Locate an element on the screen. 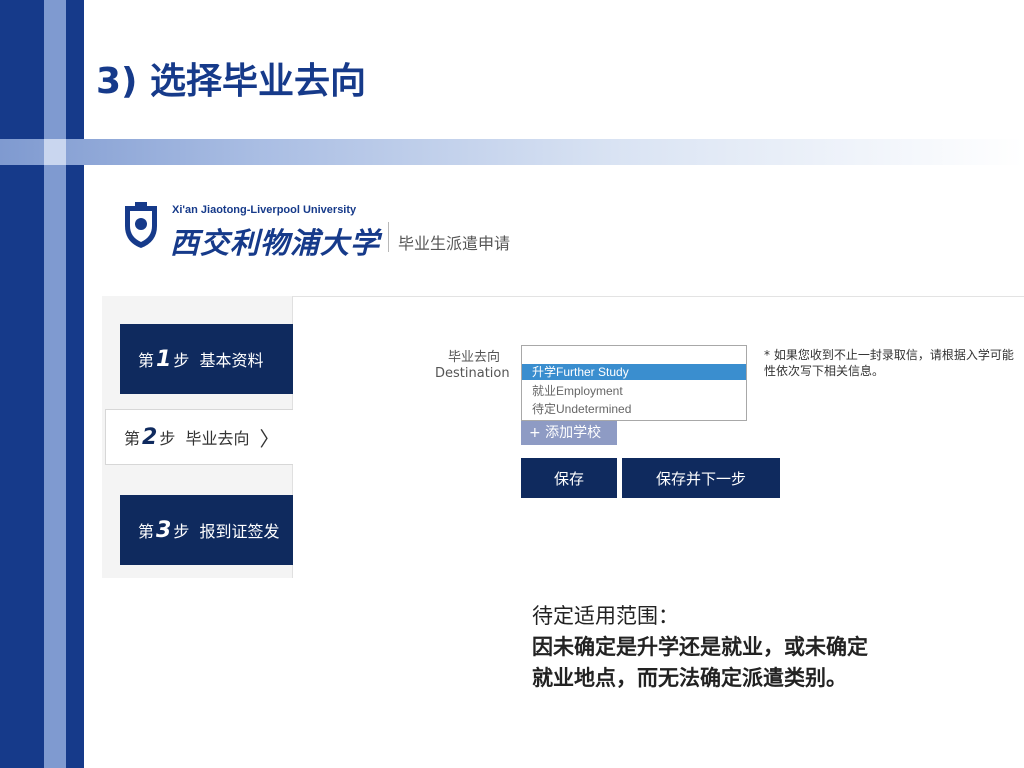 This screenshot has width=1024, height=768. explanation-line-2: 就业地点，而无法确定派遣类别。 is located at coordinates (689, 678).